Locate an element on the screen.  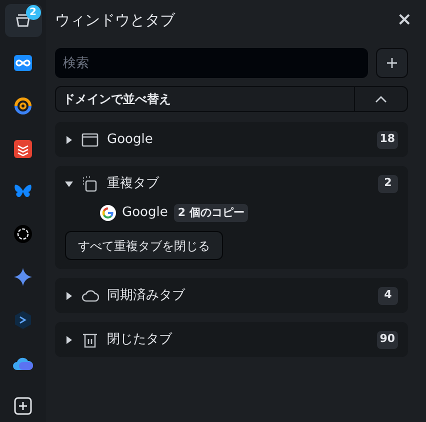
tab-title: Google is located at coordinates (145, 213).